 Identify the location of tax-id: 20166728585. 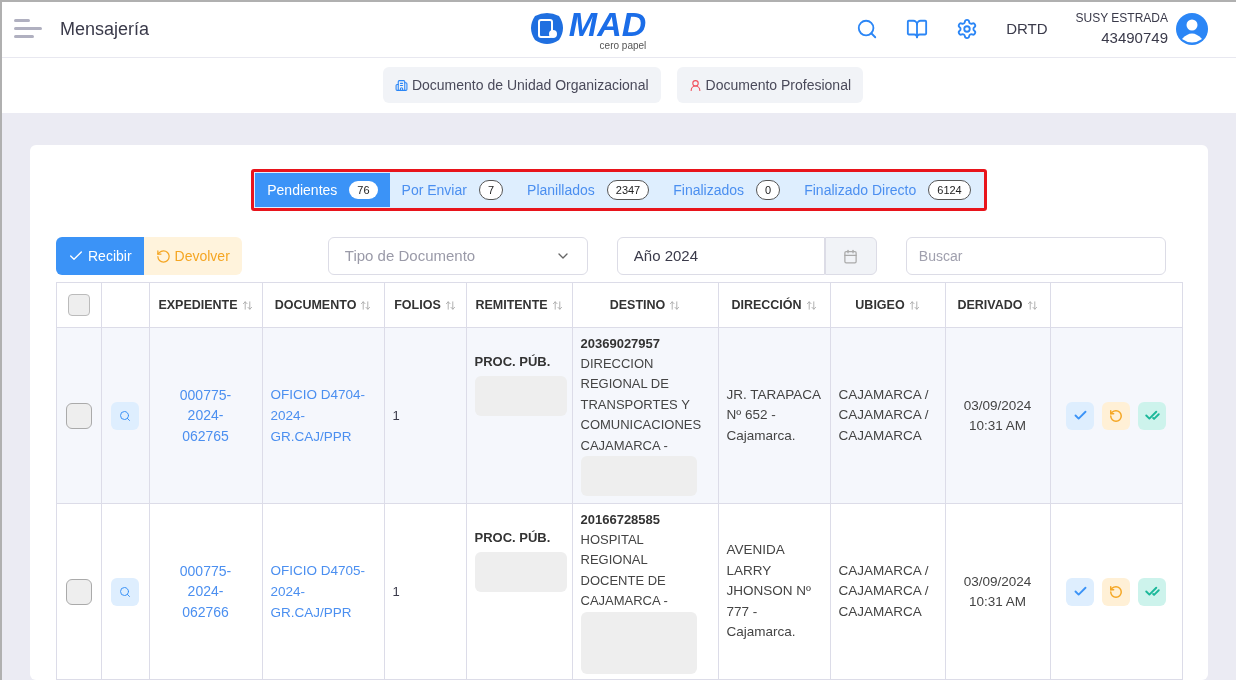
(620, 520).